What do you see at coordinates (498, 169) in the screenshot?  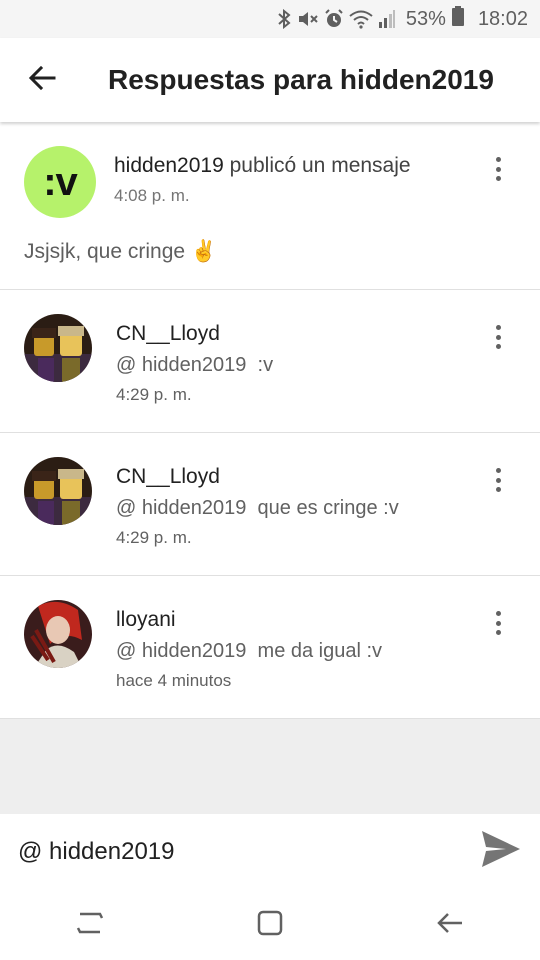 I see `post-more-button` at bounding box center [498, 169].